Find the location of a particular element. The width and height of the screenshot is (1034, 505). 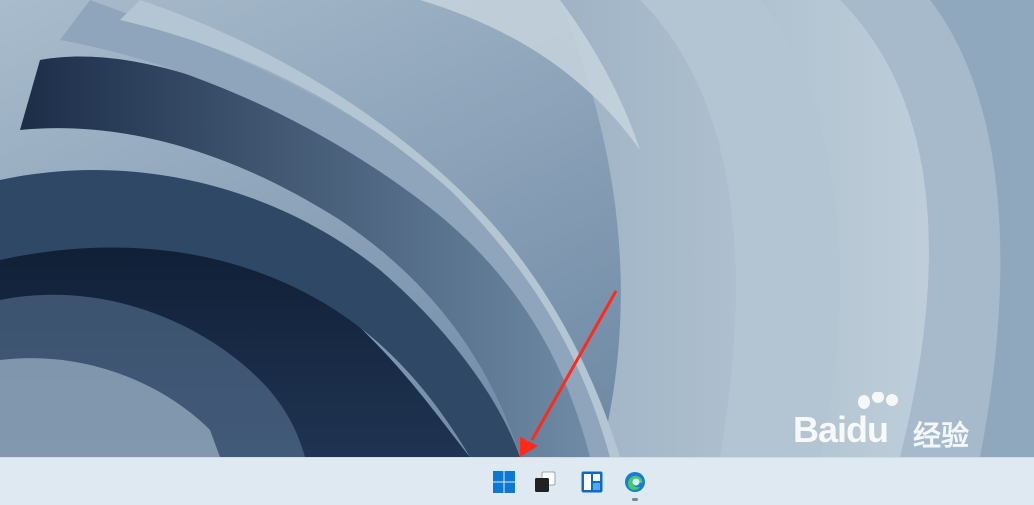

edge-browser-button is located at coordinates (635, 483).